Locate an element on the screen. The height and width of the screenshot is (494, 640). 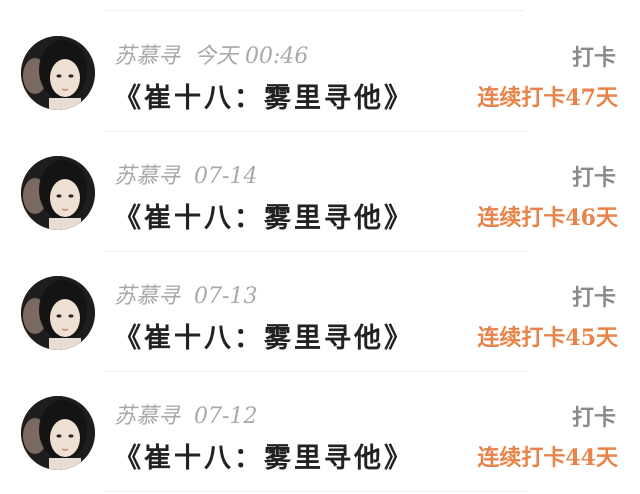
post-meta: 苏慕寻 07-14 is located at coordinates (185, 174).